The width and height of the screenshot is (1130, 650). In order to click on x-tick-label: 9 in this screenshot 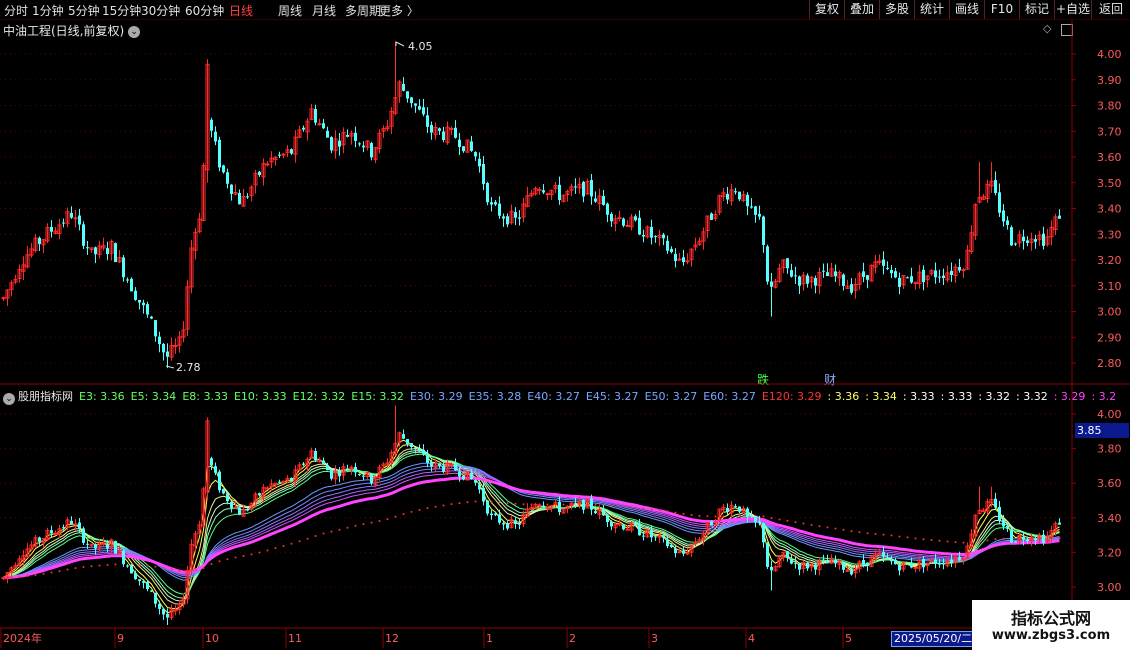, I will do `click(120, 638)`.